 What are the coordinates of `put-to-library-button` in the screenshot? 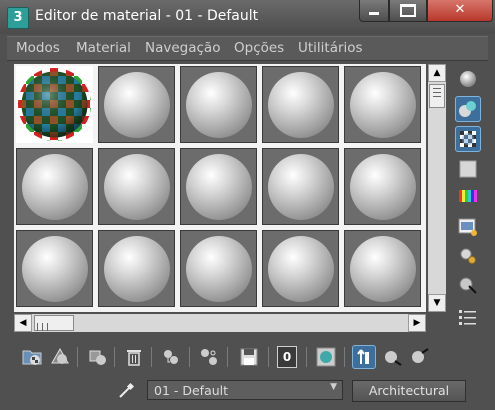 It's located at (249, 357).